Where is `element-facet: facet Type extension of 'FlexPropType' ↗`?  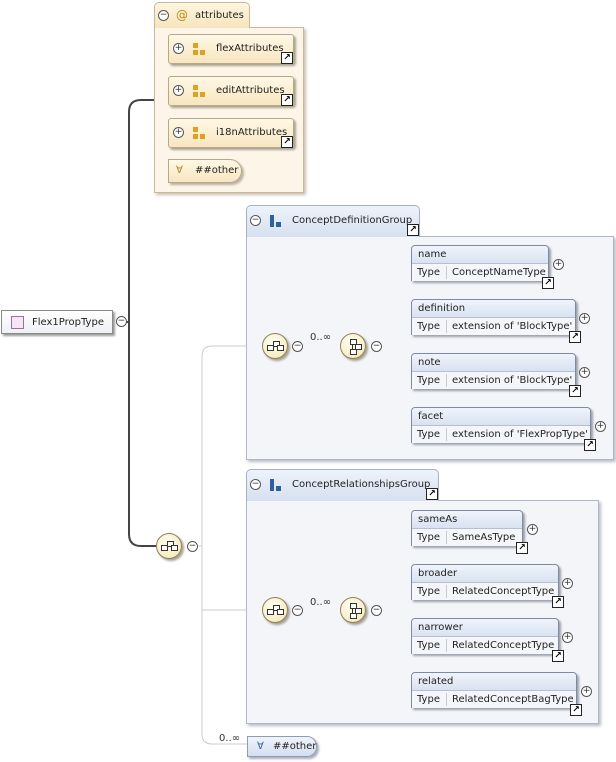 element-facet: facet Type extension of 'FlexPropType' ↗ is located at coordinates (503, 429).